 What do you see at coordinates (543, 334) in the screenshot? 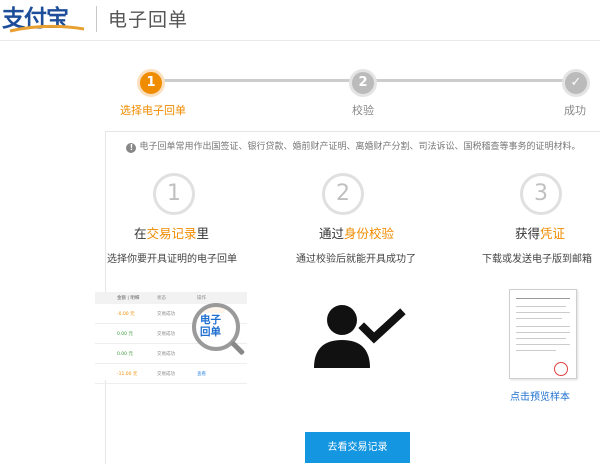
I see `receipt-sample-thumbnail` at bounding box center [543, 334].